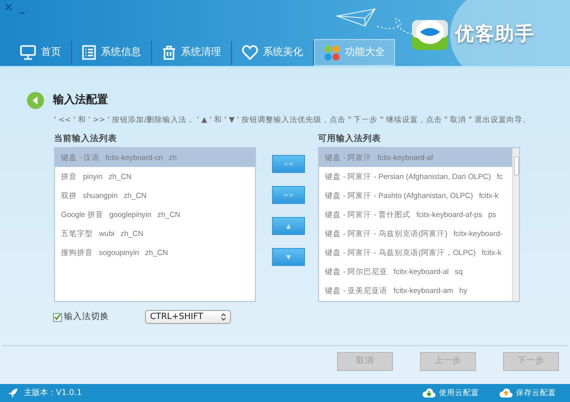 The height and width of the screenshot is (402, 570). I want to click on spinner-icon, so click(223, 317).